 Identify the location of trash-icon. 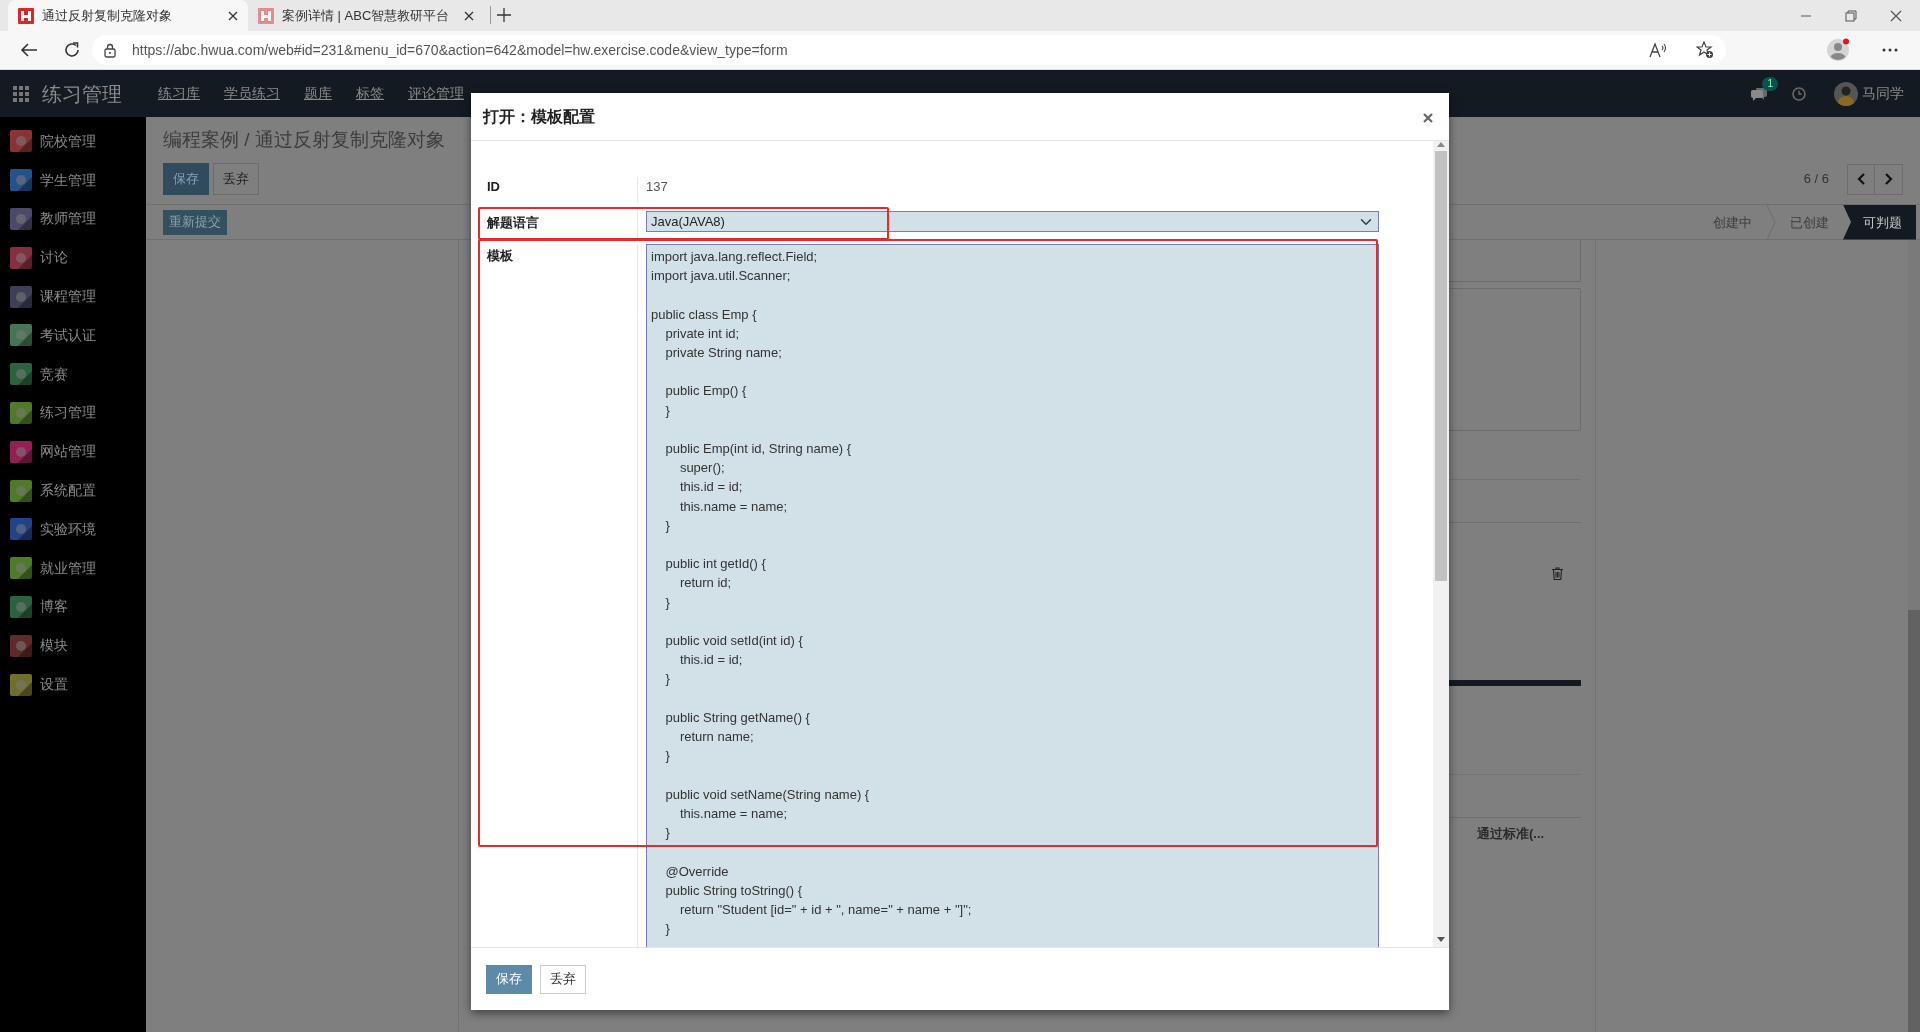
(1557, 573).